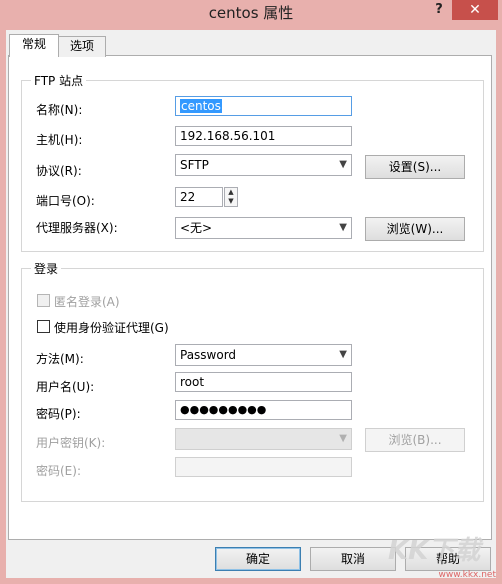  What do you see at coordinates (353, 559) in the screenshot?
I see `cancel-button: 取消` at bounding box center [353, 559].